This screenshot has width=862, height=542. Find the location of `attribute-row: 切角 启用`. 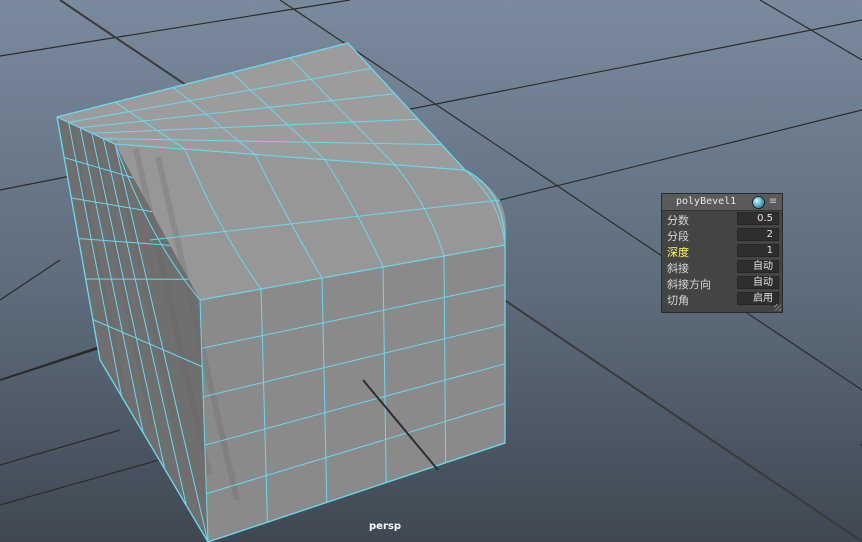

attribute-row: 切角 启用 is located at coordinates (722, 299).